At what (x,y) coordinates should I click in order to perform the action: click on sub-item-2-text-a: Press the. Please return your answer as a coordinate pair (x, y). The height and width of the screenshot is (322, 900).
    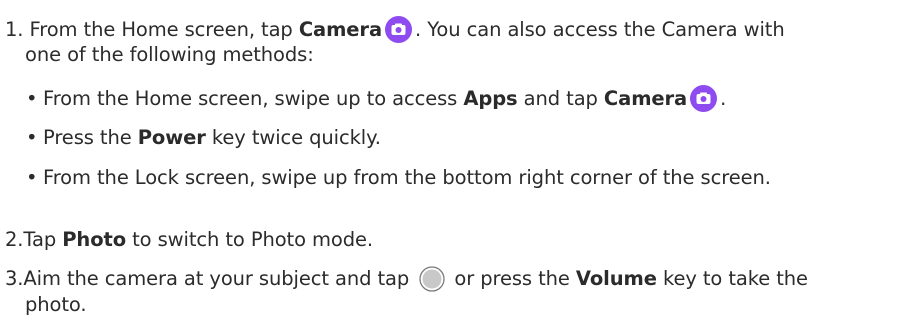
    Looking at the image, I should click on (90, 137).